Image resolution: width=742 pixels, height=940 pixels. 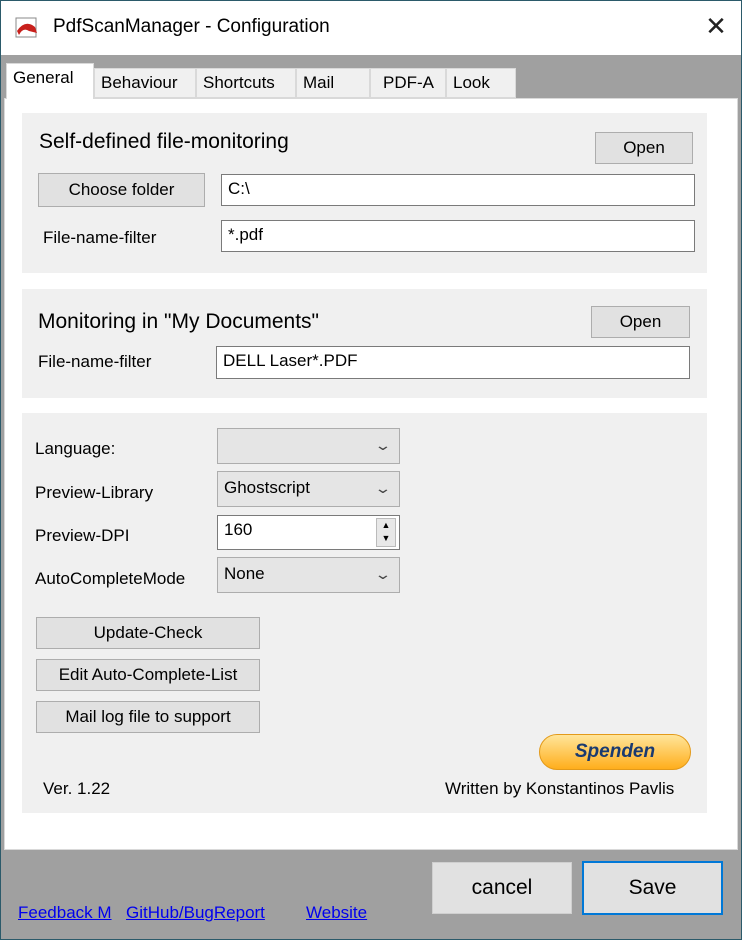 What do you see at coordinates (386, 538) in the screenshot?
I see `spin-down-icon: ▼` at bounding box center [386, 538].